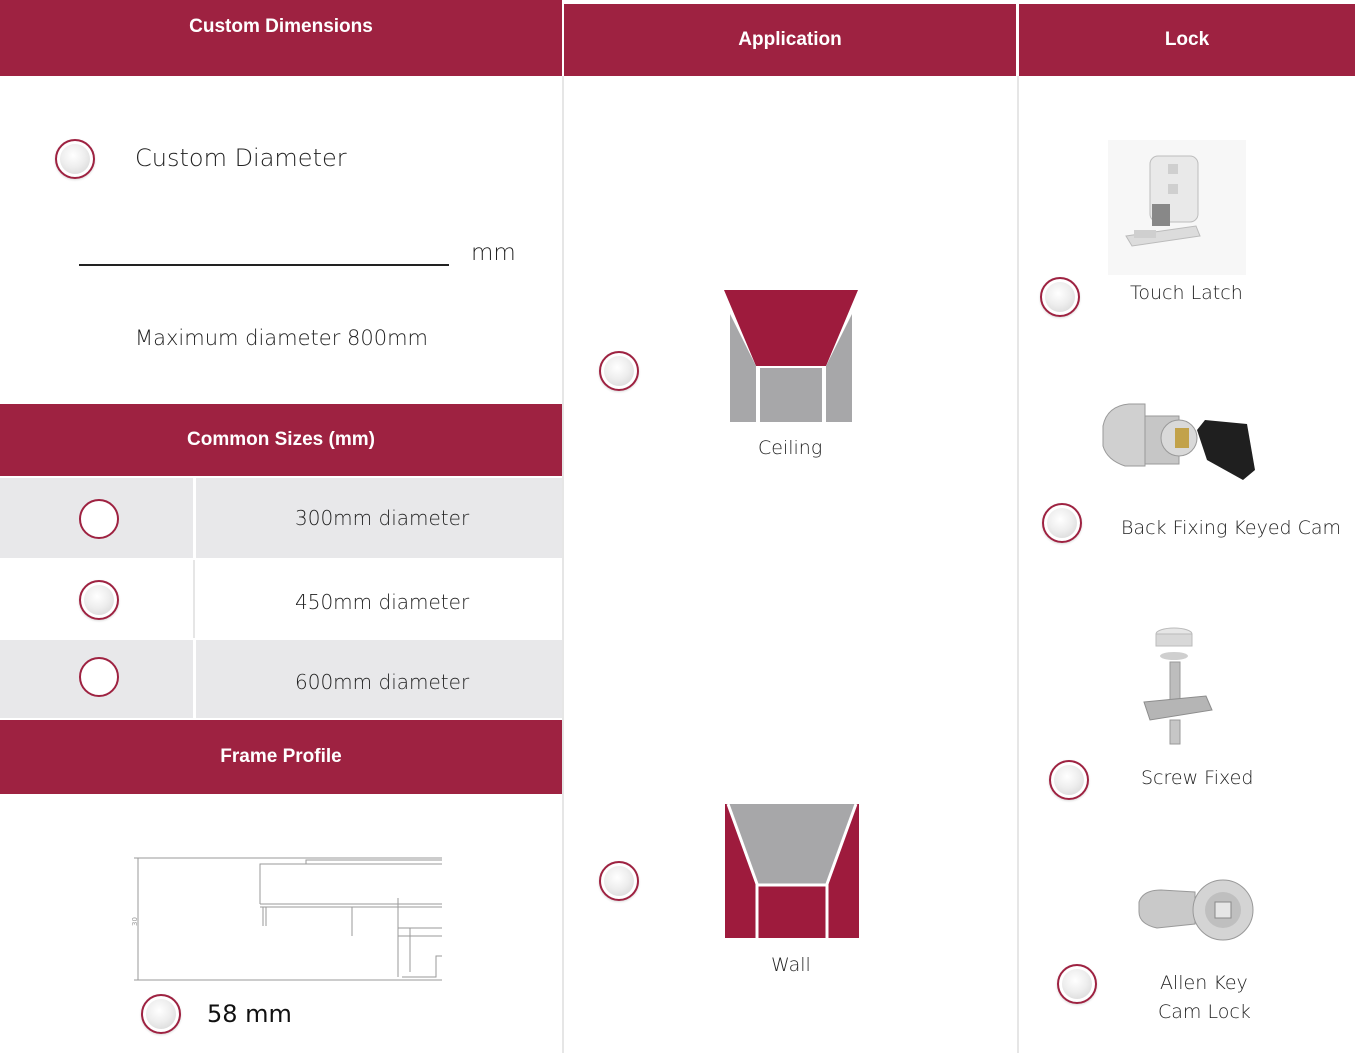 The height and width of the screenshot is (1053, 1355). What do you see at coordinates (382, 602) in the screenshot?
I see `size-label-450: 450mm diameter` at bounding box center [382, 602].